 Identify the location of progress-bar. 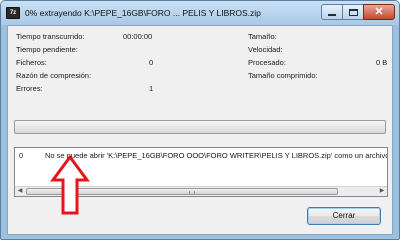
(200, 127).